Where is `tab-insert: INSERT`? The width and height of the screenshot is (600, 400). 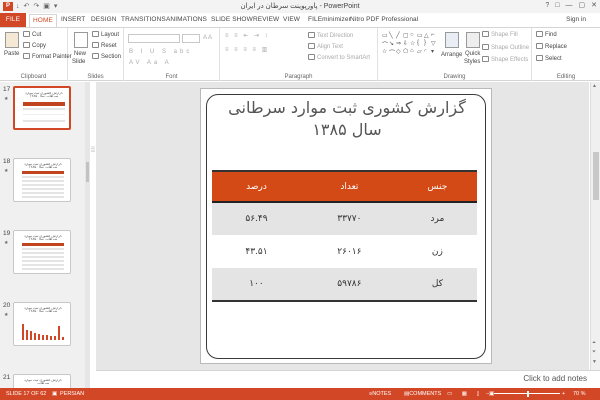
tab-insert: INSERT is located at coordinates (73, 20).